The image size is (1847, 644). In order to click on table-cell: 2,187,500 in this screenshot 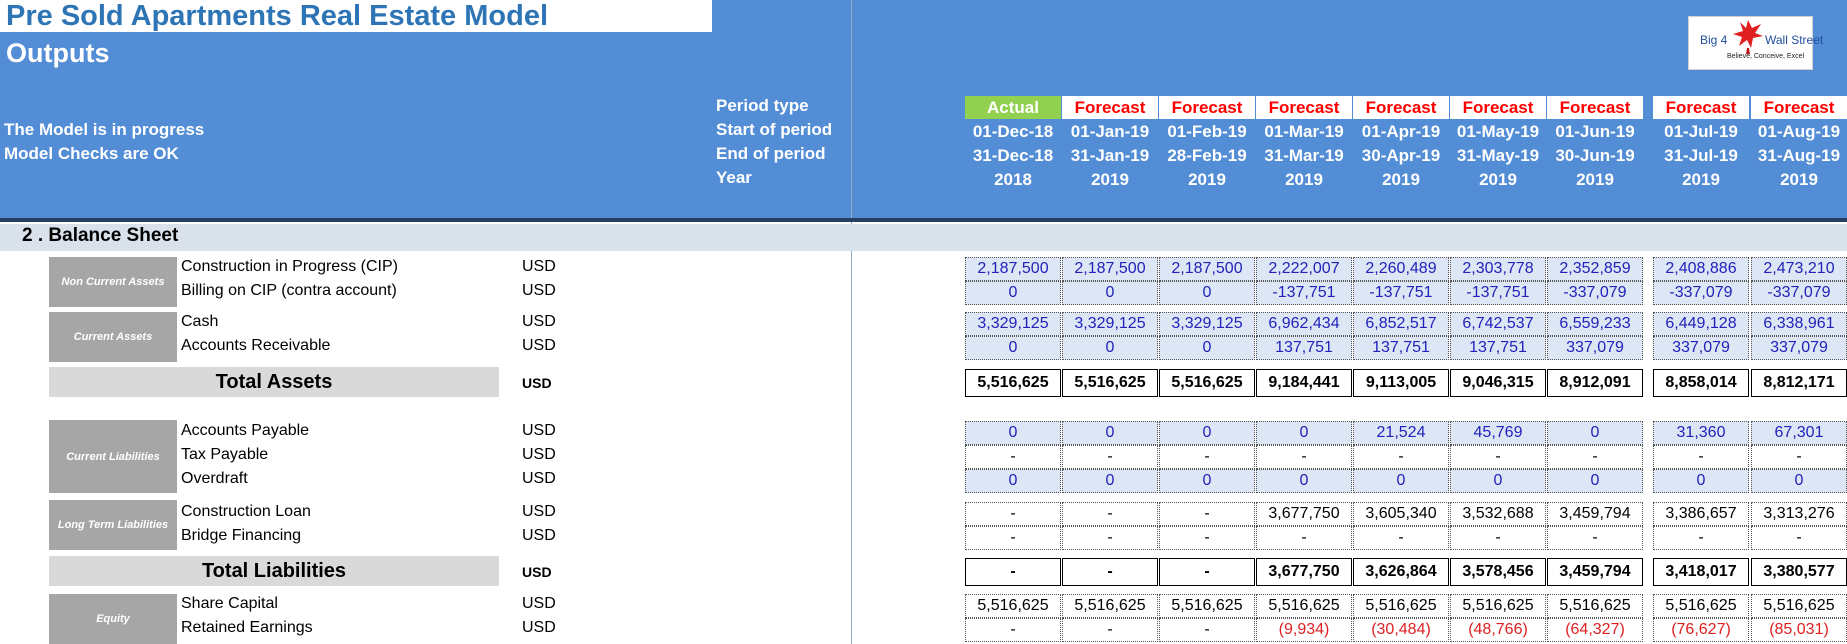, I will do `click(1110, 269)`.